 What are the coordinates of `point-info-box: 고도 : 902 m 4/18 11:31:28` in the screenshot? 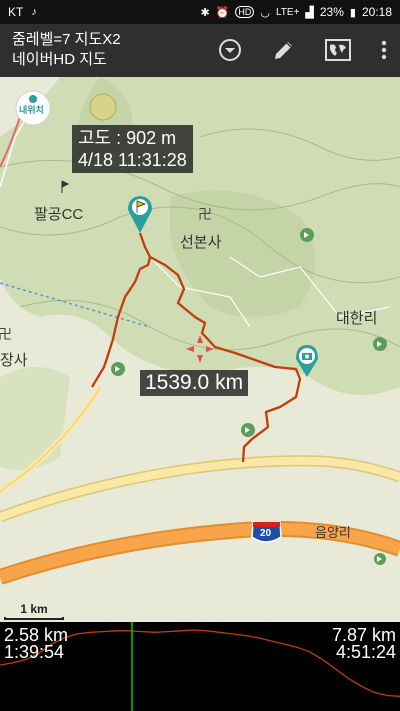 It's located at (132, 149).